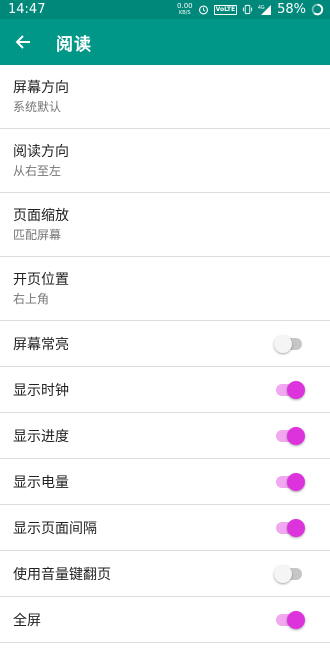 The height and width of the screenshot is (660, 330). I want to click on battery-ring-icon, so click(317, 9).